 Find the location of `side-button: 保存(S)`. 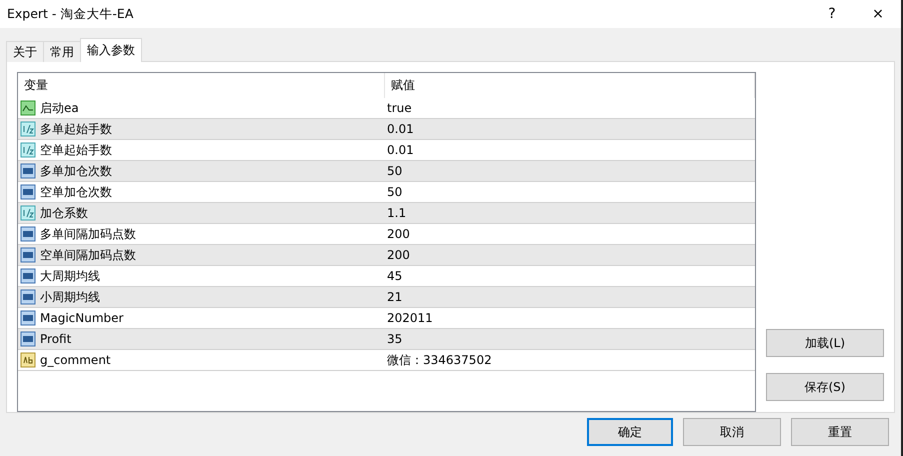

side-button: 保存(S) is located at coordinates (825, 387).